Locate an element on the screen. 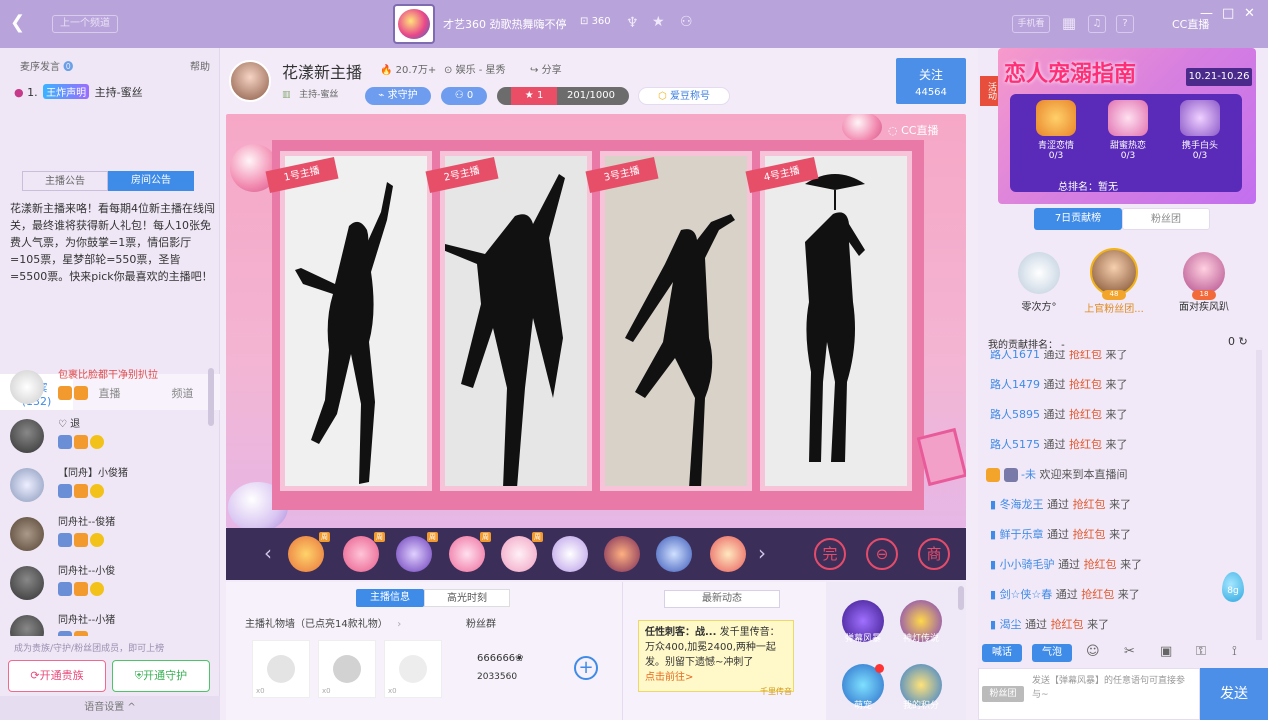 Image resolution: width=1268 pixels, height=720 pixels. chat-user: 渴尘 is located at coordinates (1011, 624).